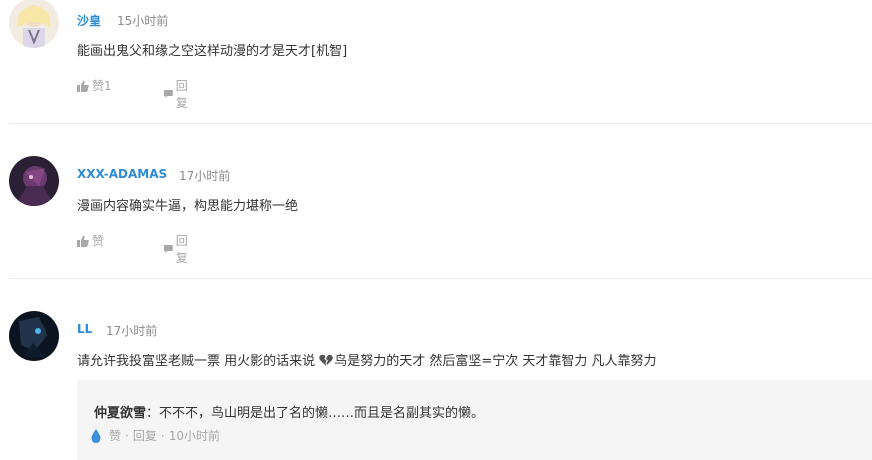 This screenshot has height=460, width=872. I want to click on like-button: 赞1, so click(94, 85).